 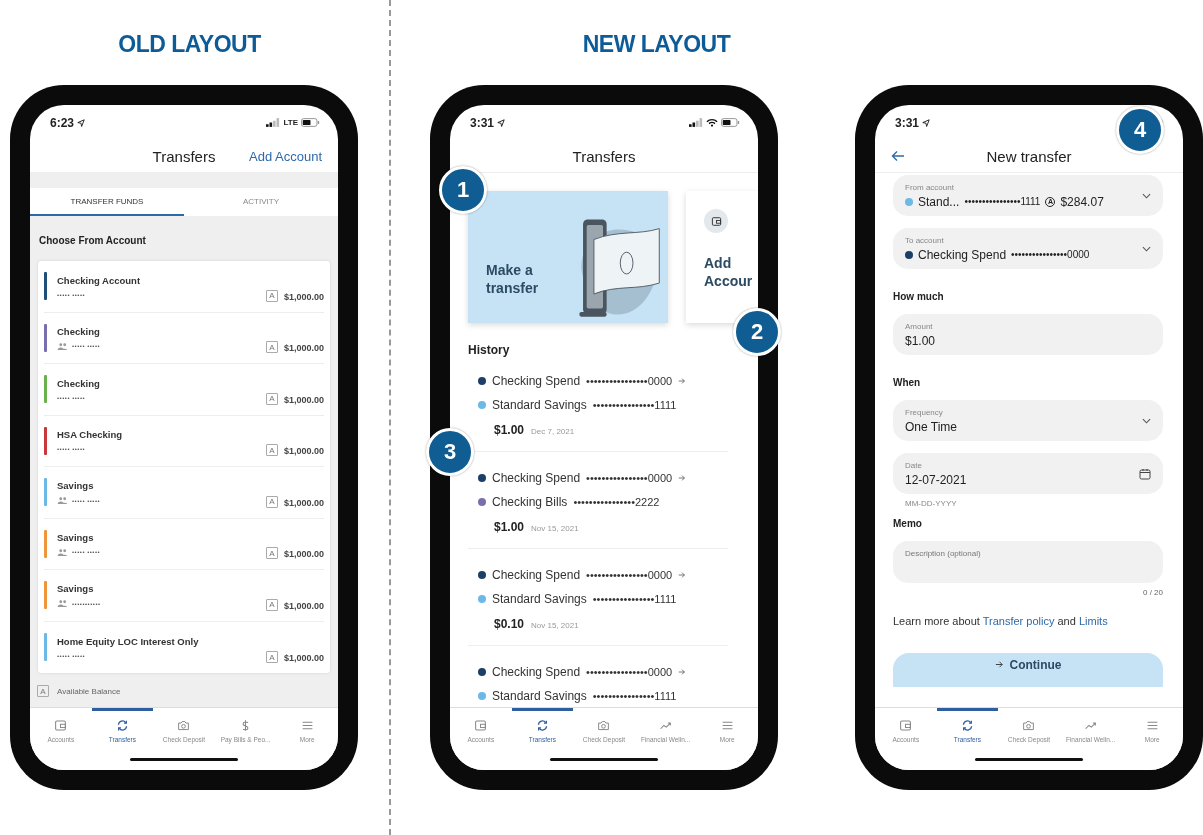 I want to click on character-counter: 0 / 20, so click(x=1152, y=592).